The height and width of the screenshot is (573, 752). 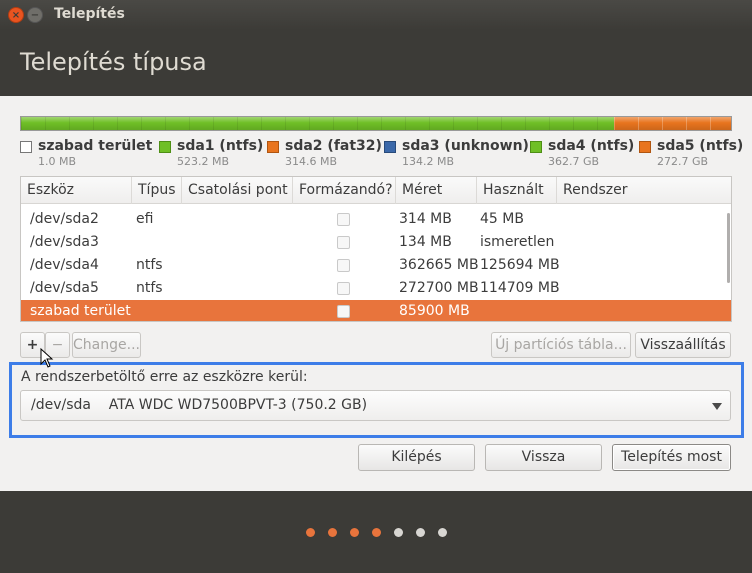 What do you see at coordinates (311, 161) in the screenshot?
I see `legend-size: 314.6 MB` at bounding box center [311, 161].